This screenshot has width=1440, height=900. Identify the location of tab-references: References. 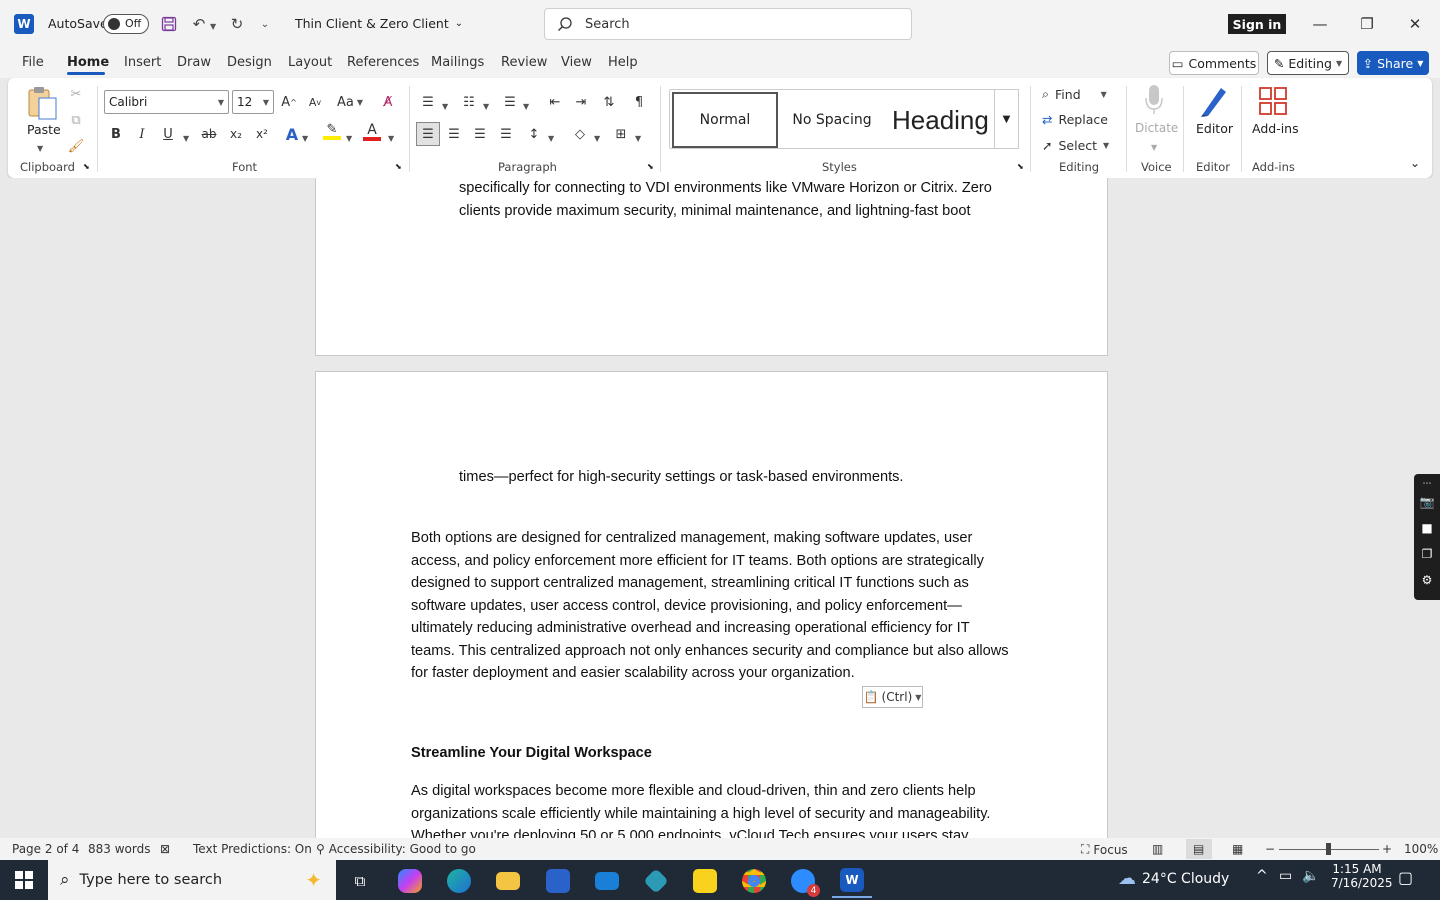
(383, 62).